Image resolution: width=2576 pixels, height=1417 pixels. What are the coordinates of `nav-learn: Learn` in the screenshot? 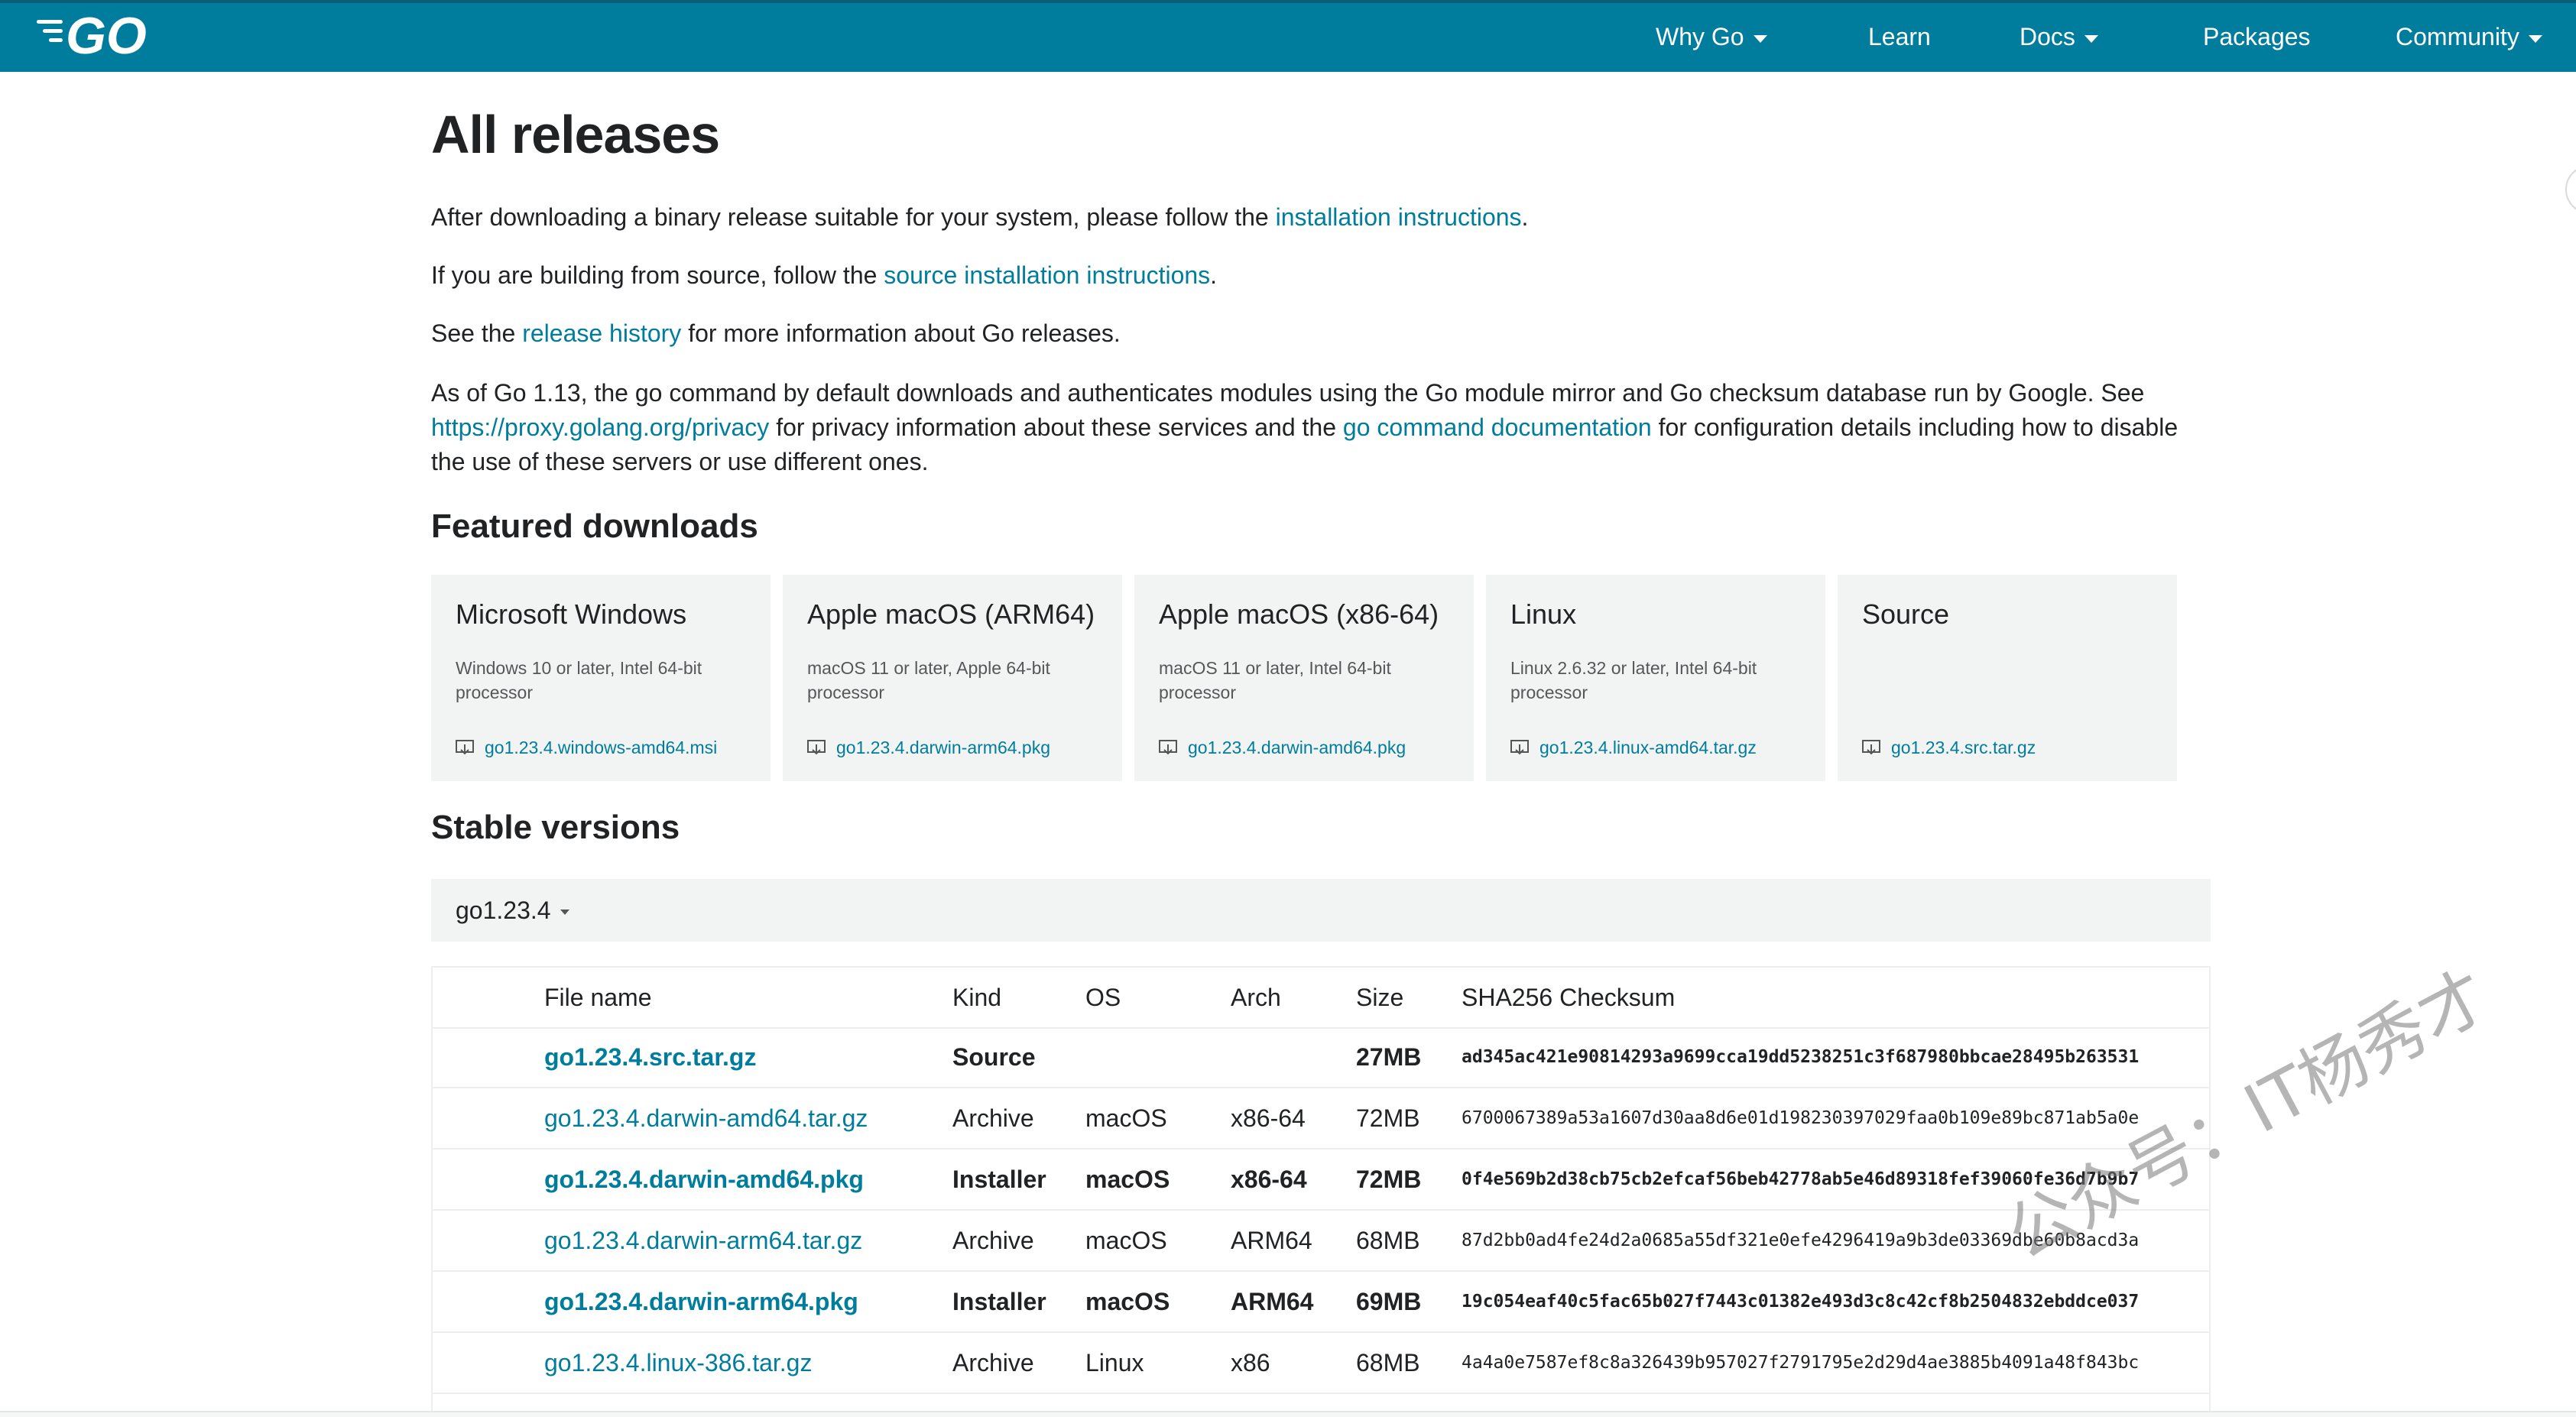 It's located at (1899, 36).